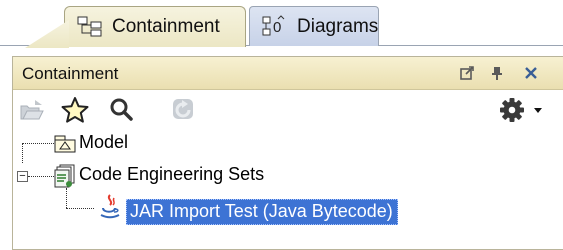 The image size is (563, 250). I want to click on tab-diagrams-label: Diagrams, so click(338, 26).